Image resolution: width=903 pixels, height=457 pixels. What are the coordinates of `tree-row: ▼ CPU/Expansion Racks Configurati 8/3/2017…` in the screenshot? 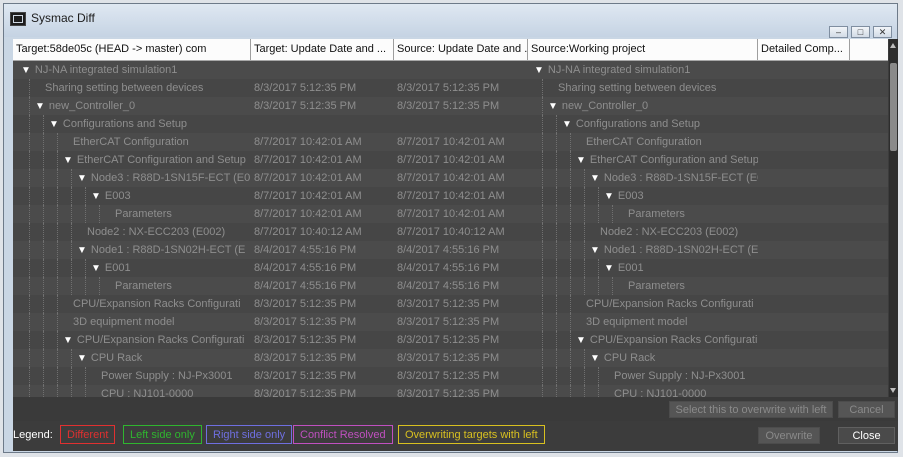 It's located at (450, 340).